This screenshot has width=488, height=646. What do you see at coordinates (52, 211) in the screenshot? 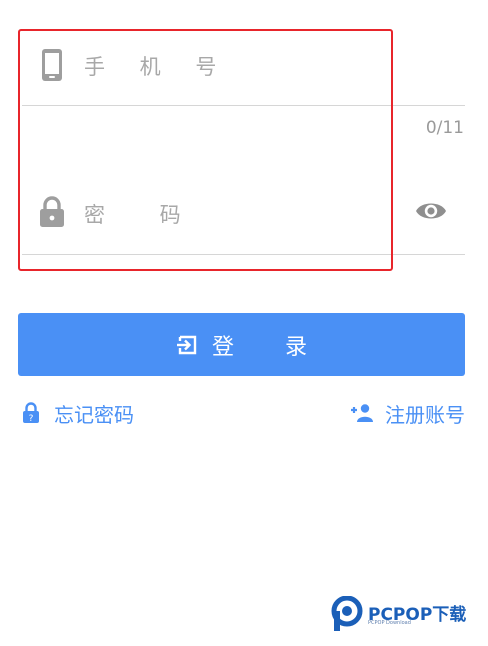
I see `lock-icon` at bounding box center [52, 211].